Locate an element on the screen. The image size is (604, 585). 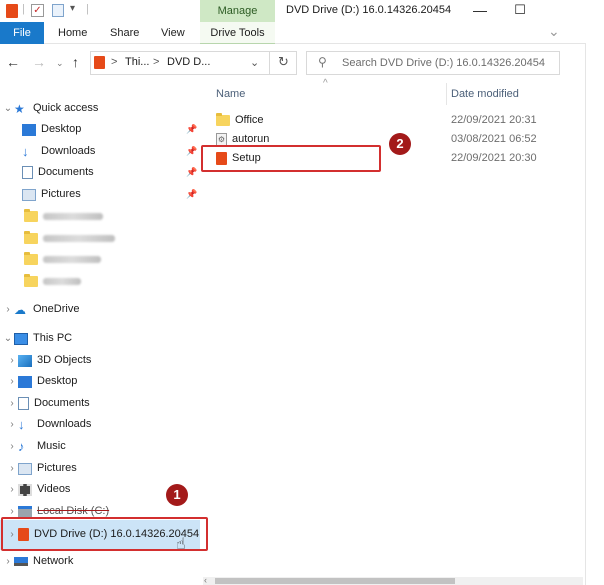
new-folder-quick-icon is located at coordinates (58, 10).